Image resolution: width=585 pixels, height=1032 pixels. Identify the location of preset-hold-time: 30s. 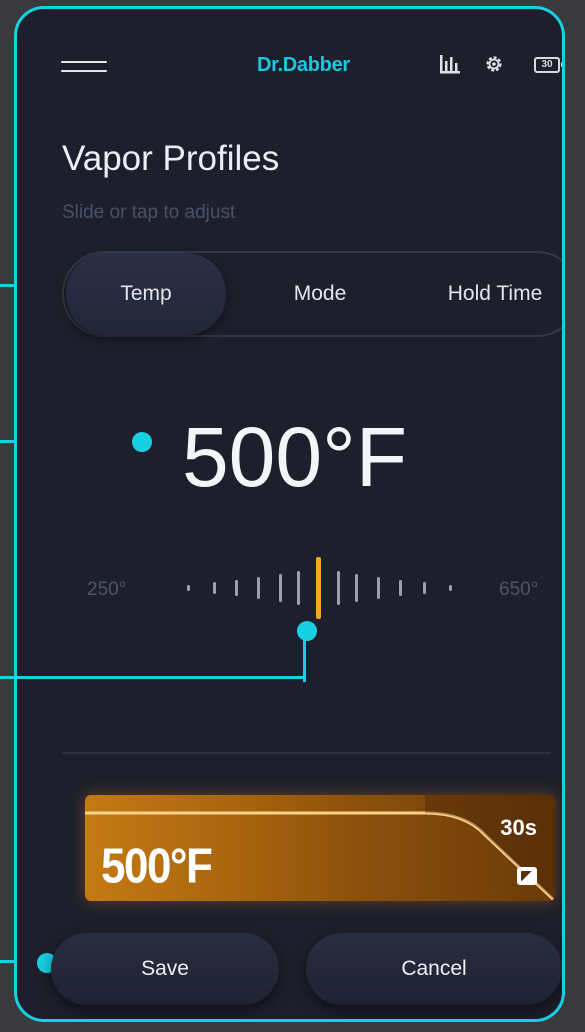
(518, 827).